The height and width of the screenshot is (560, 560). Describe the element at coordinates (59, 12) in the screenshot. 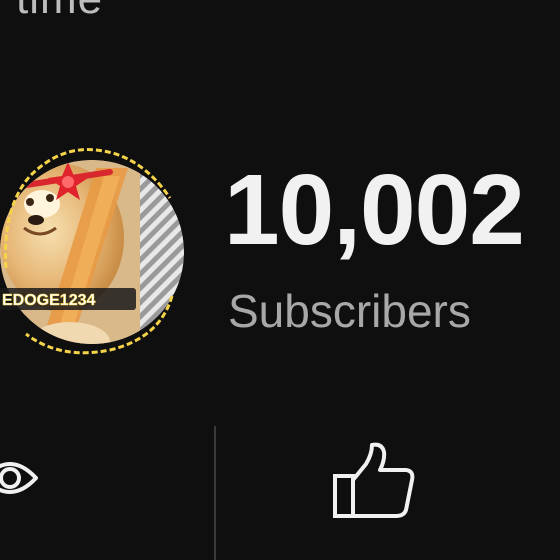

I see `section-heading-partial: time` at that location.